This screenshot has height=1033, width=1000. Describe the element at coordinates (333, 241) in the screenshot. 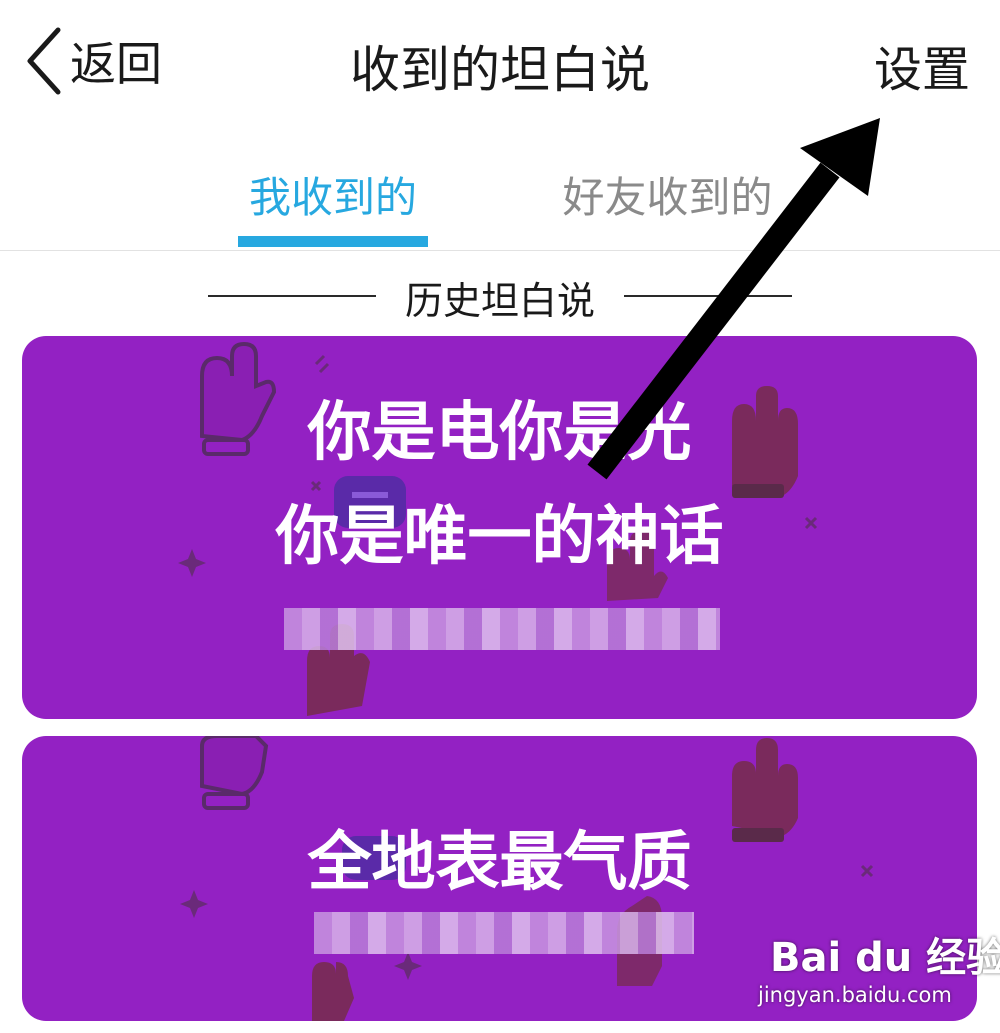

I see `active-tab-indicator` at that location.